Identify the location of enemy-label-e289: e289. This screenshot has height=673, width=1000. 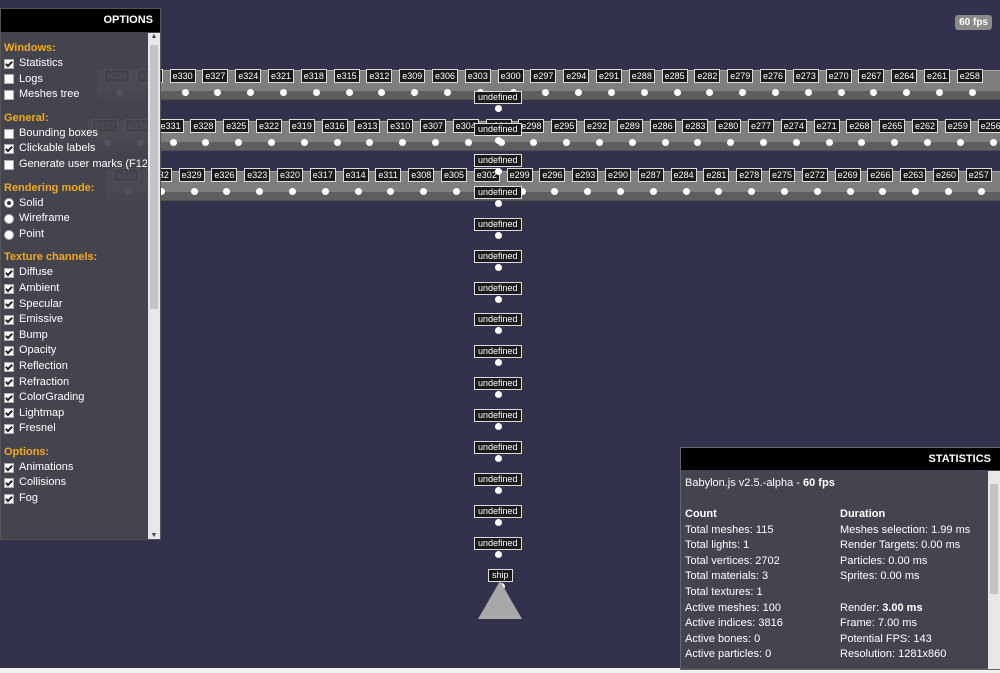
(629, 126).